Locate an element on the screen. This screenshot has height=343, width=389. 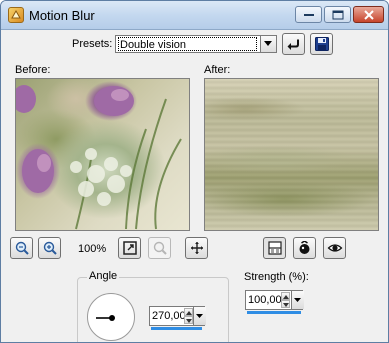
window-title: Motion Blur is located at coordinates (62, 15).